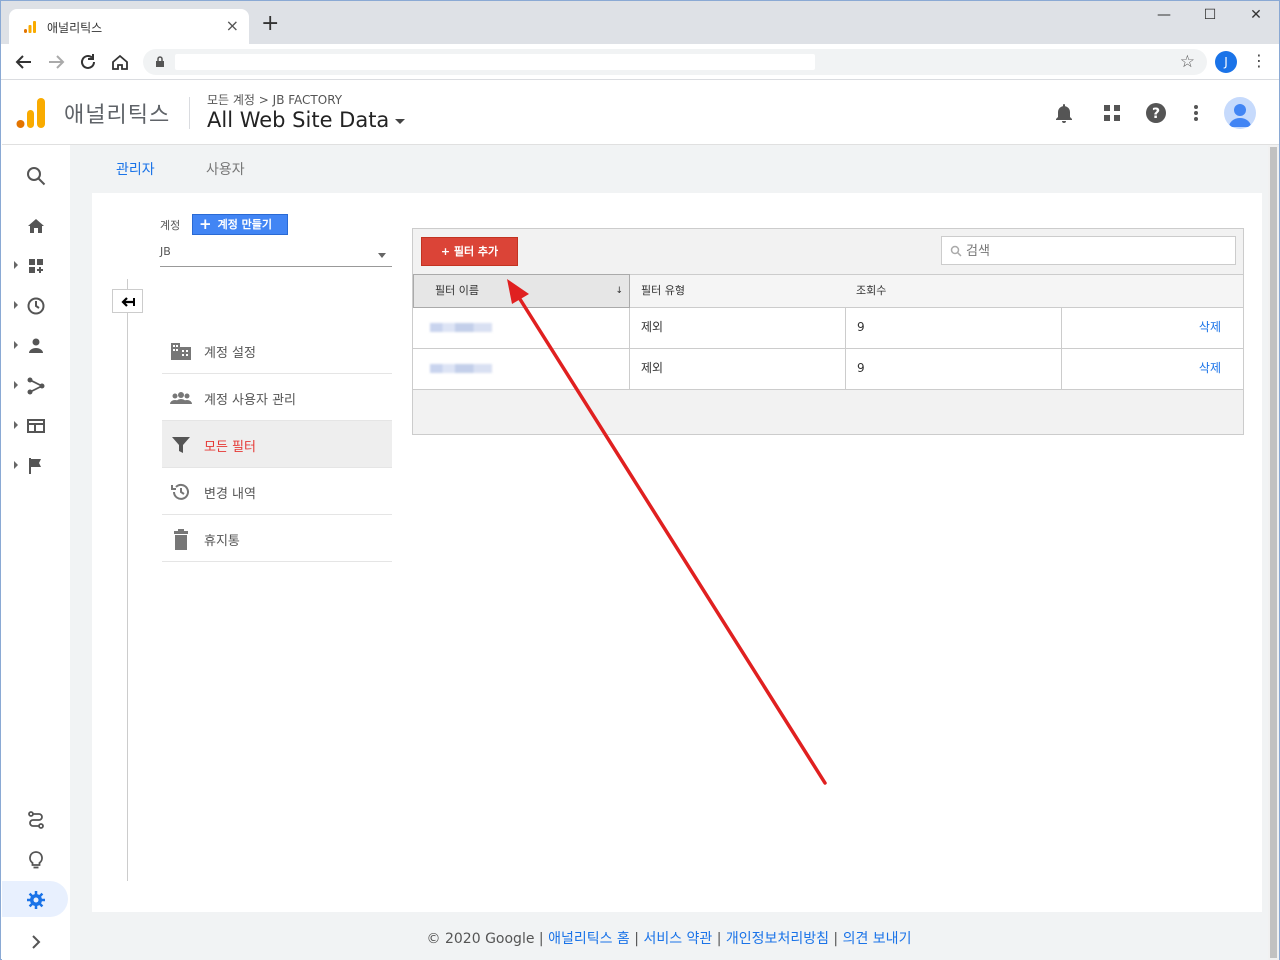  What do you see at coordinates (749, 291) in the screenshot?
I see `column-filter-type: 필터 유형` at bounding box center [749, 291].